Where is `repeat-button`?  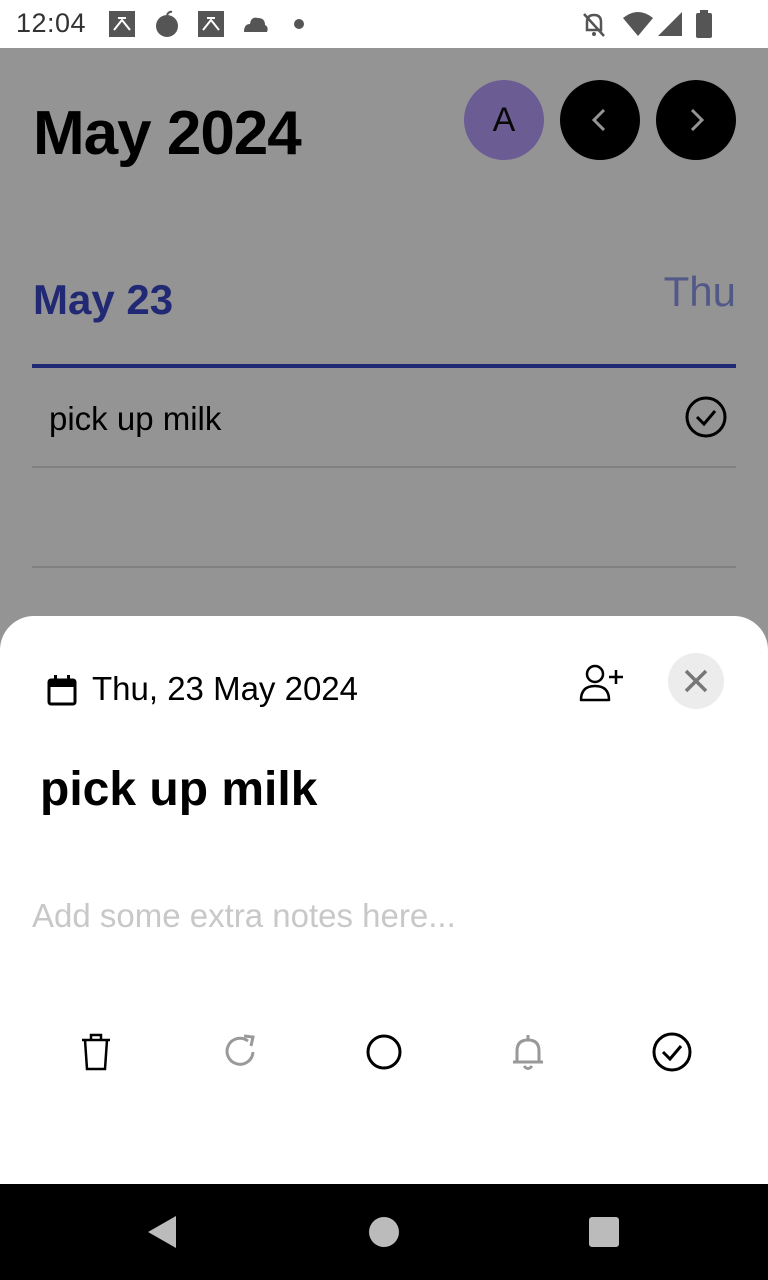
repeat-button is located at coordinates (240, 1052).